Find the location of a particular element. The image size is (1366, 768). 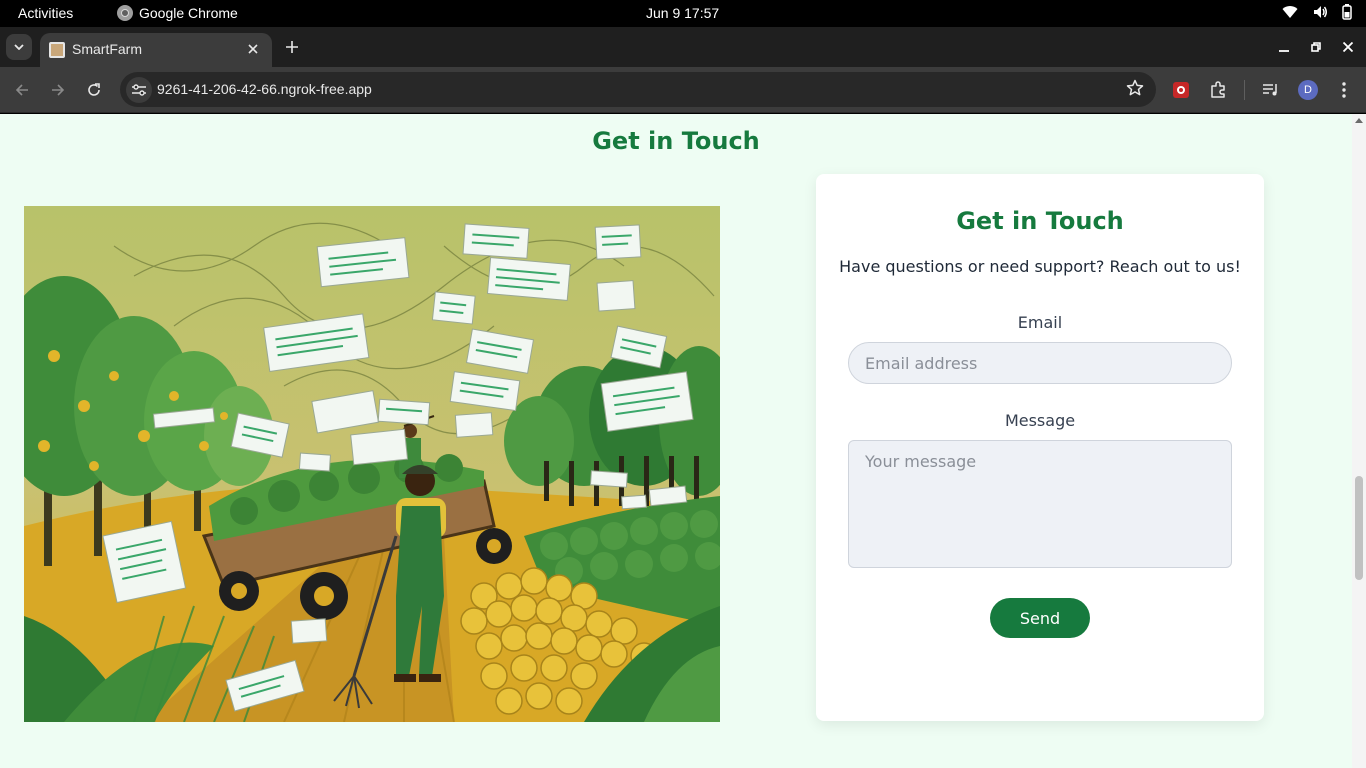

arrow-left-icon is located at coordinates (21, 90).